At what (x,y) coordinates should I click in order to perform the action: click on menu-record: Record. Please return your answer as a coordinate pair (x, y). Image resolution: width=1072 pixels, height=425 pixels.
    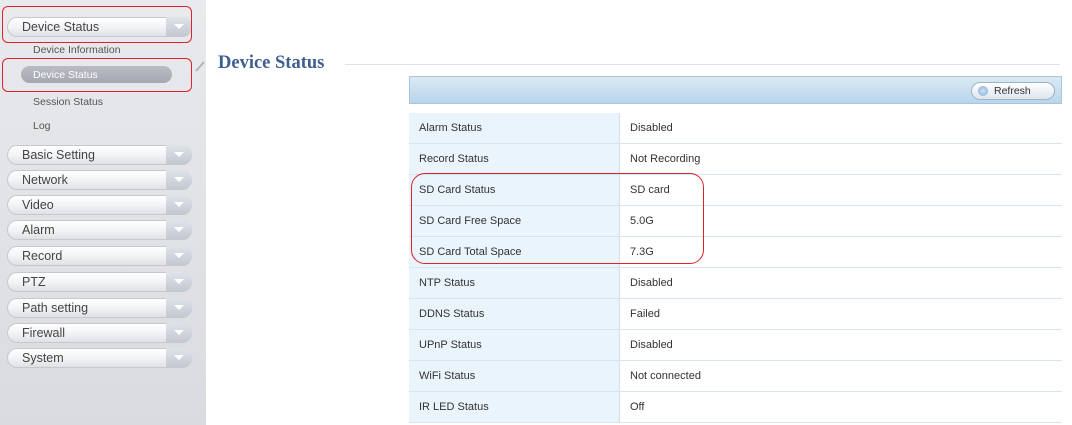
    Looking at the image, I should click on (99, 256).